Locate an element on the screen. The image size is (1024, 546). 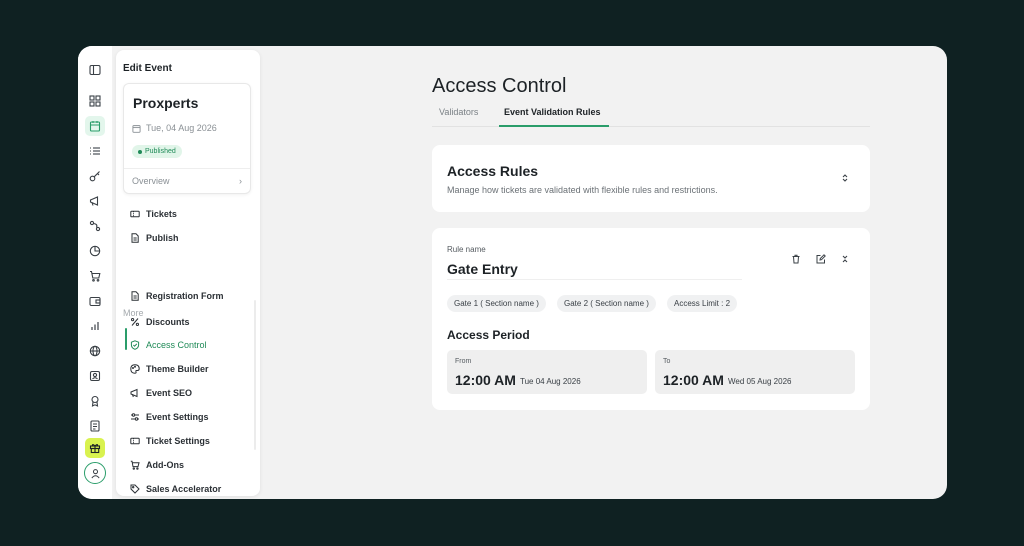
nav-item-access-control: Access Control is located at coordinates (168, 345).